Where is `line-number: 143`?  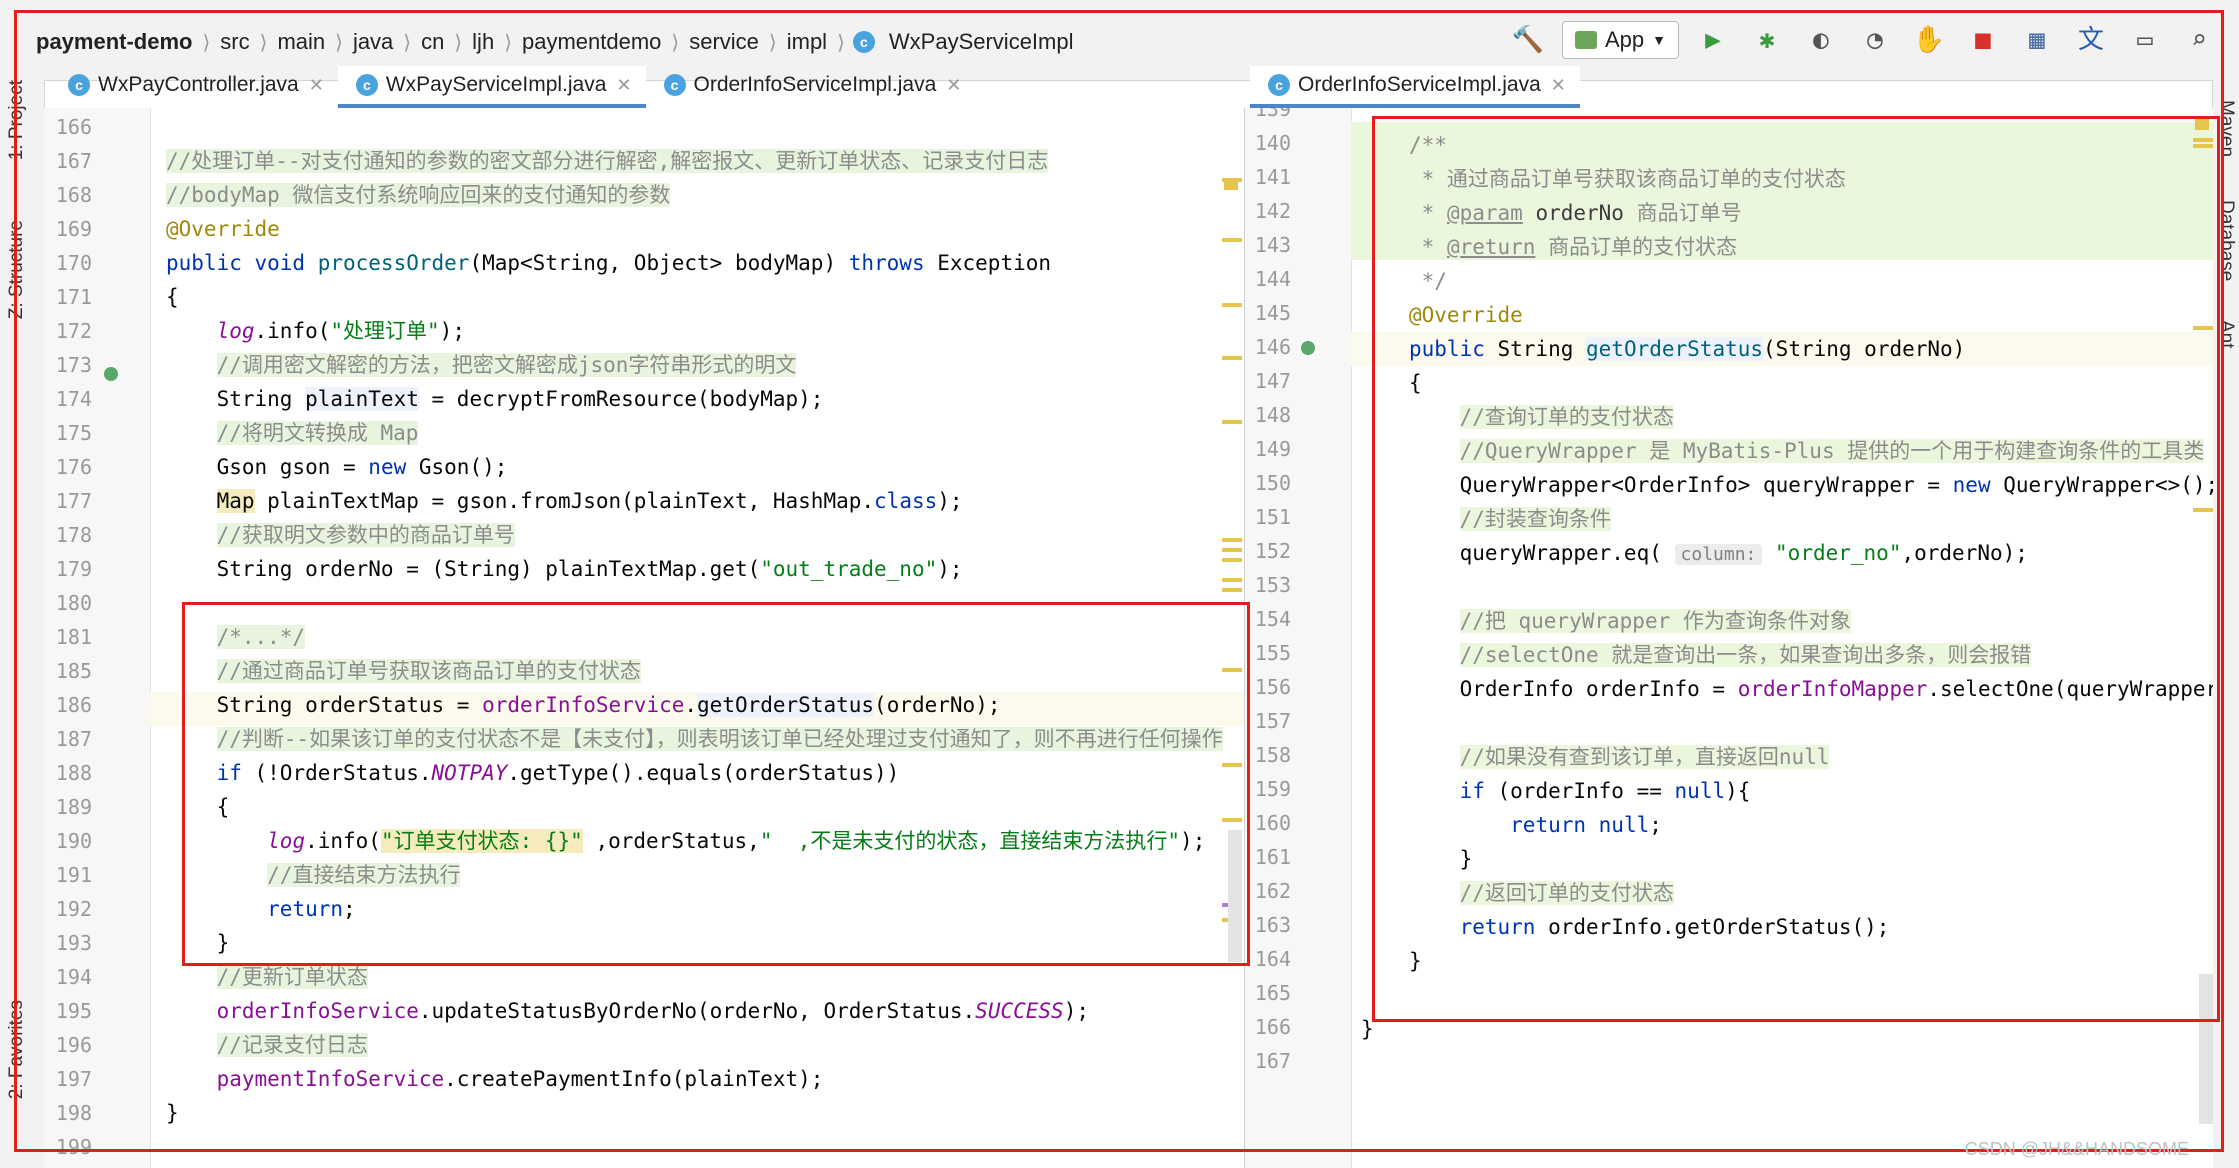
line-number: 143 is located at coordinates (1272, 245).